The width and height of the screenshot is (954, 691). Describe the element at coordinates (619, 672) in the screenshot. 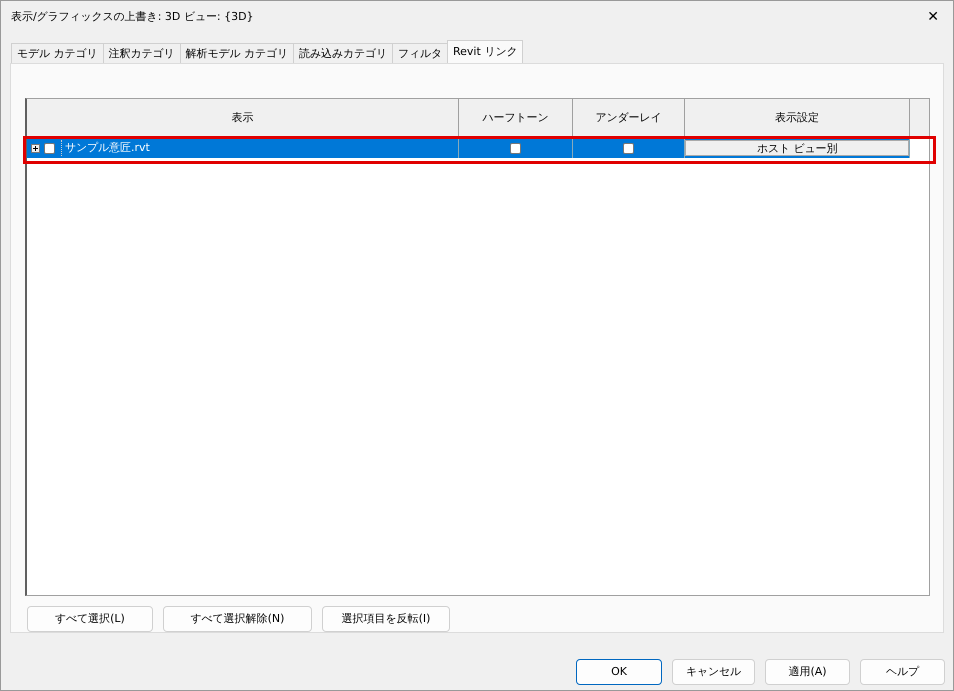

I see `dialog-button: OK` at that location.